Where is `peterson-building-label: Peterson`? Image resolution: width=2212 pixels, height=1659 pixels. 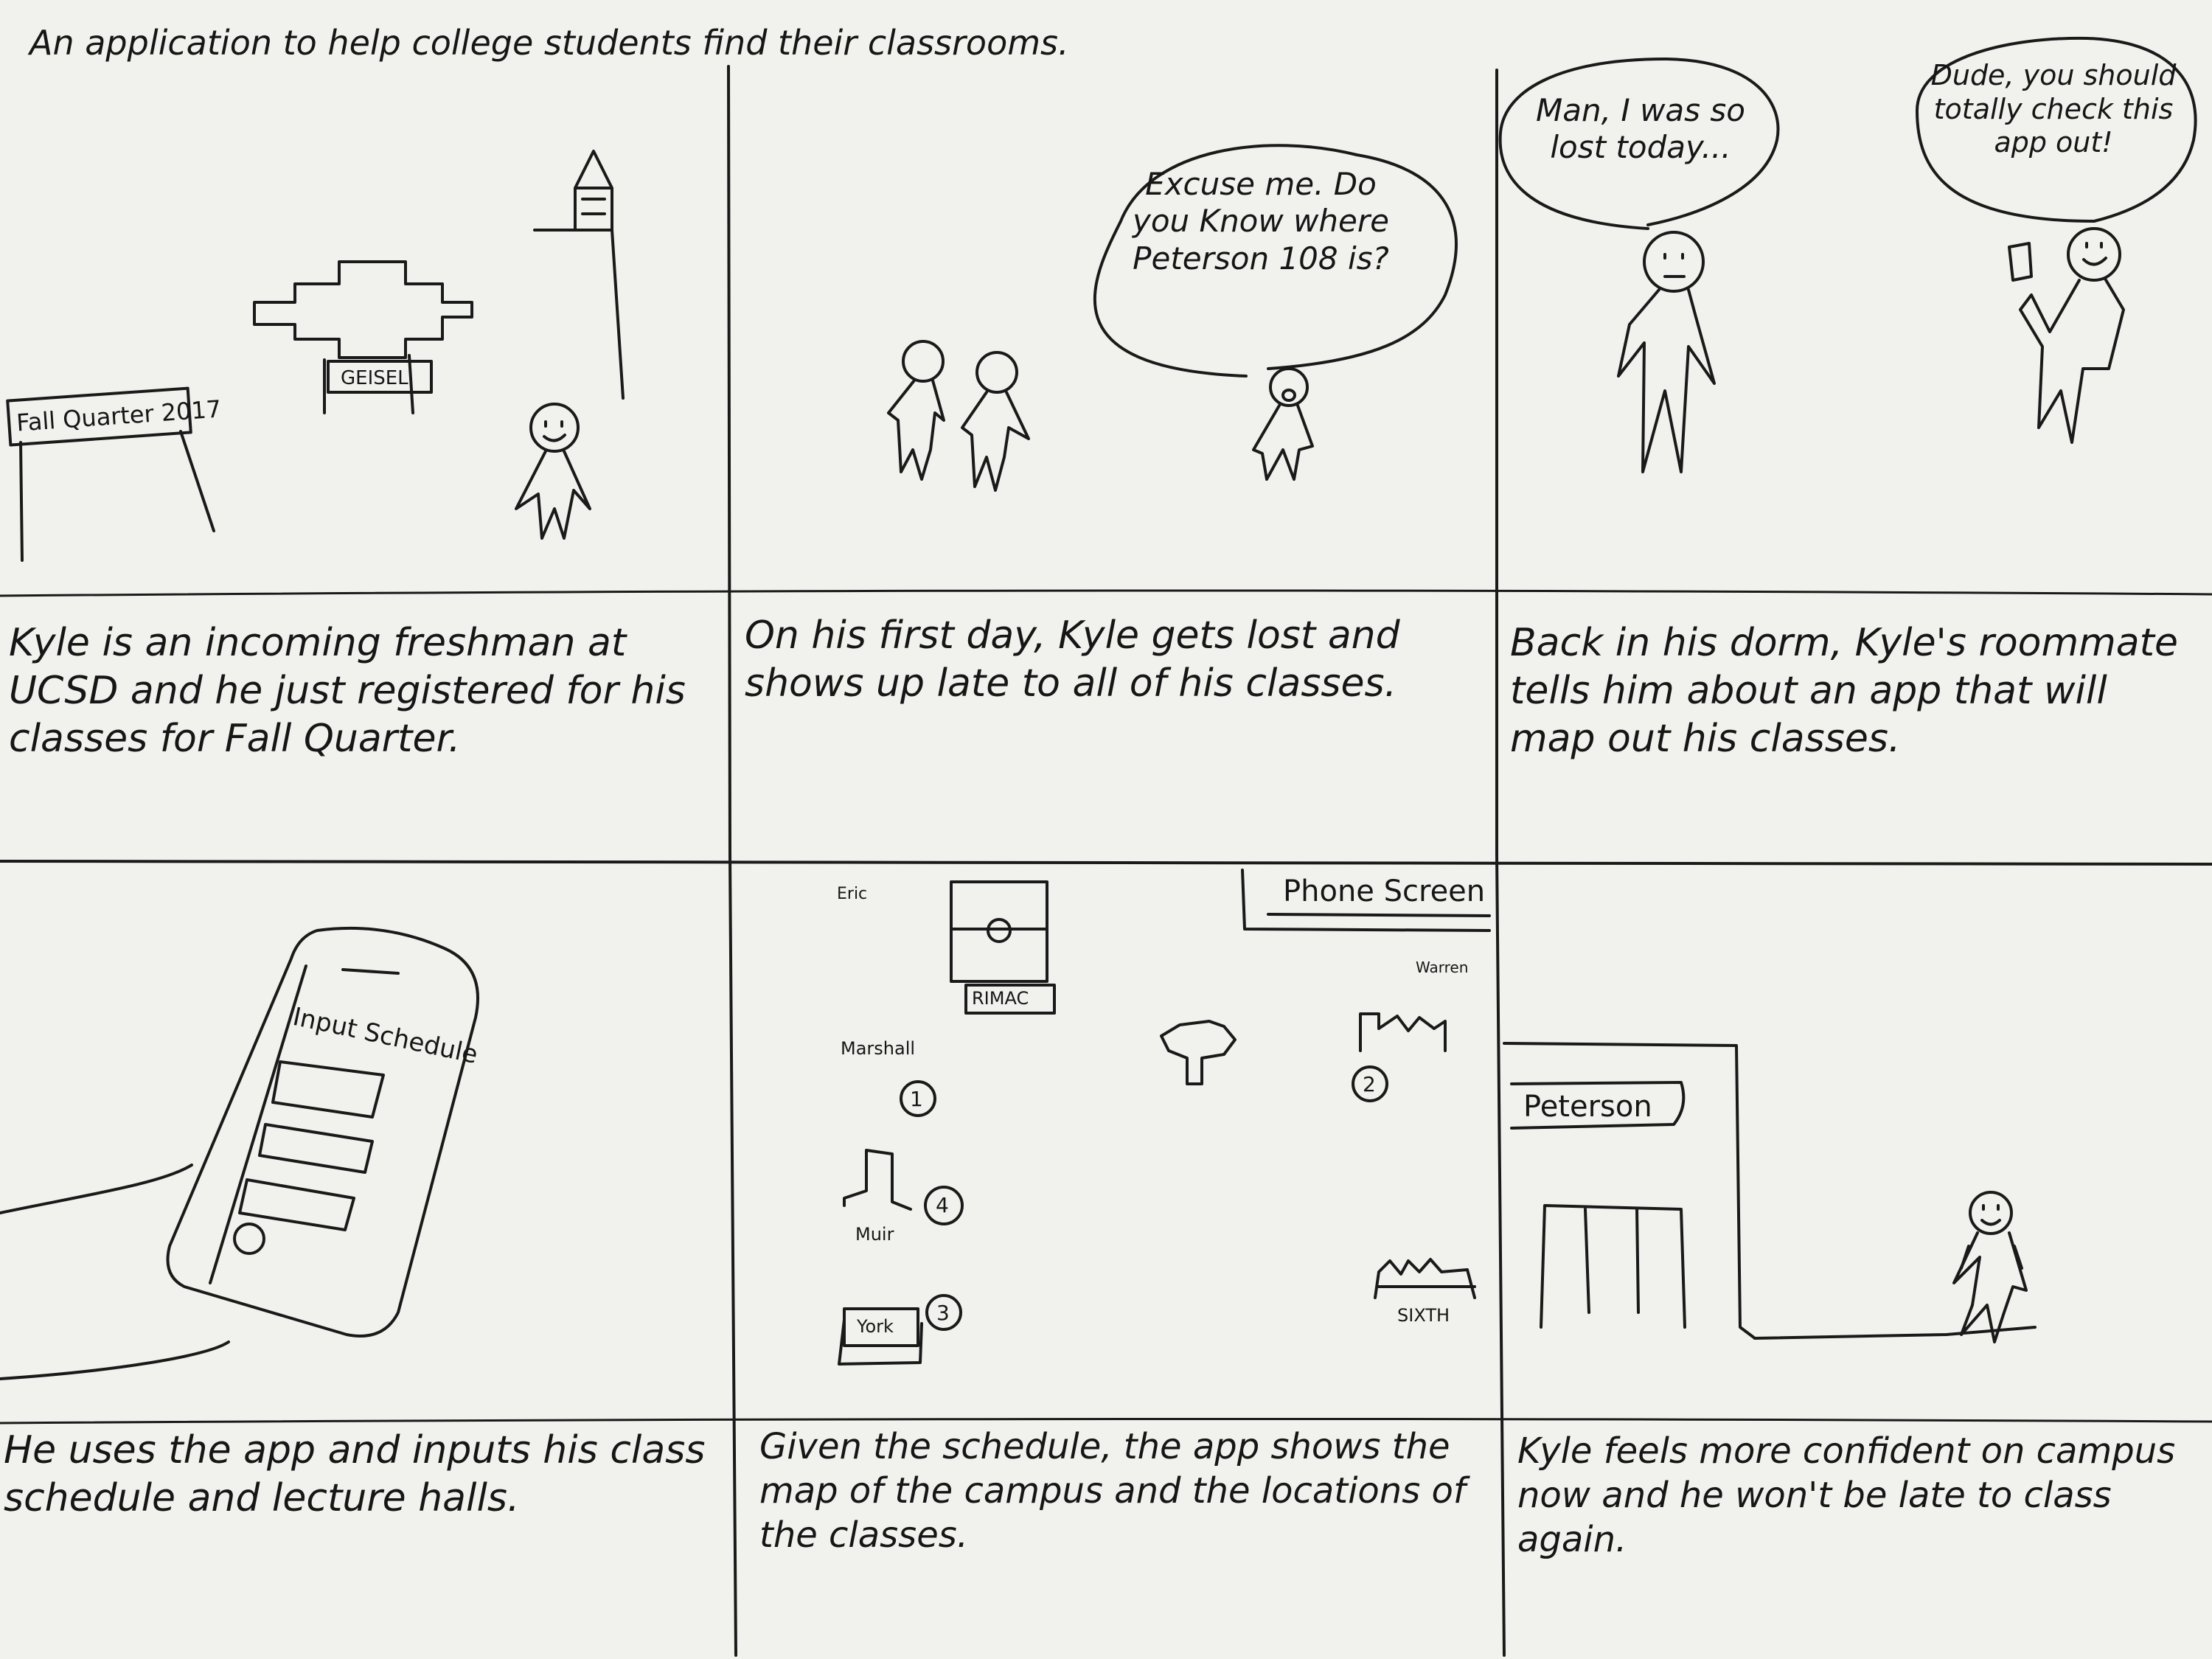
peterson-building-label: Peterson is located at coordinates (1587, 1107).